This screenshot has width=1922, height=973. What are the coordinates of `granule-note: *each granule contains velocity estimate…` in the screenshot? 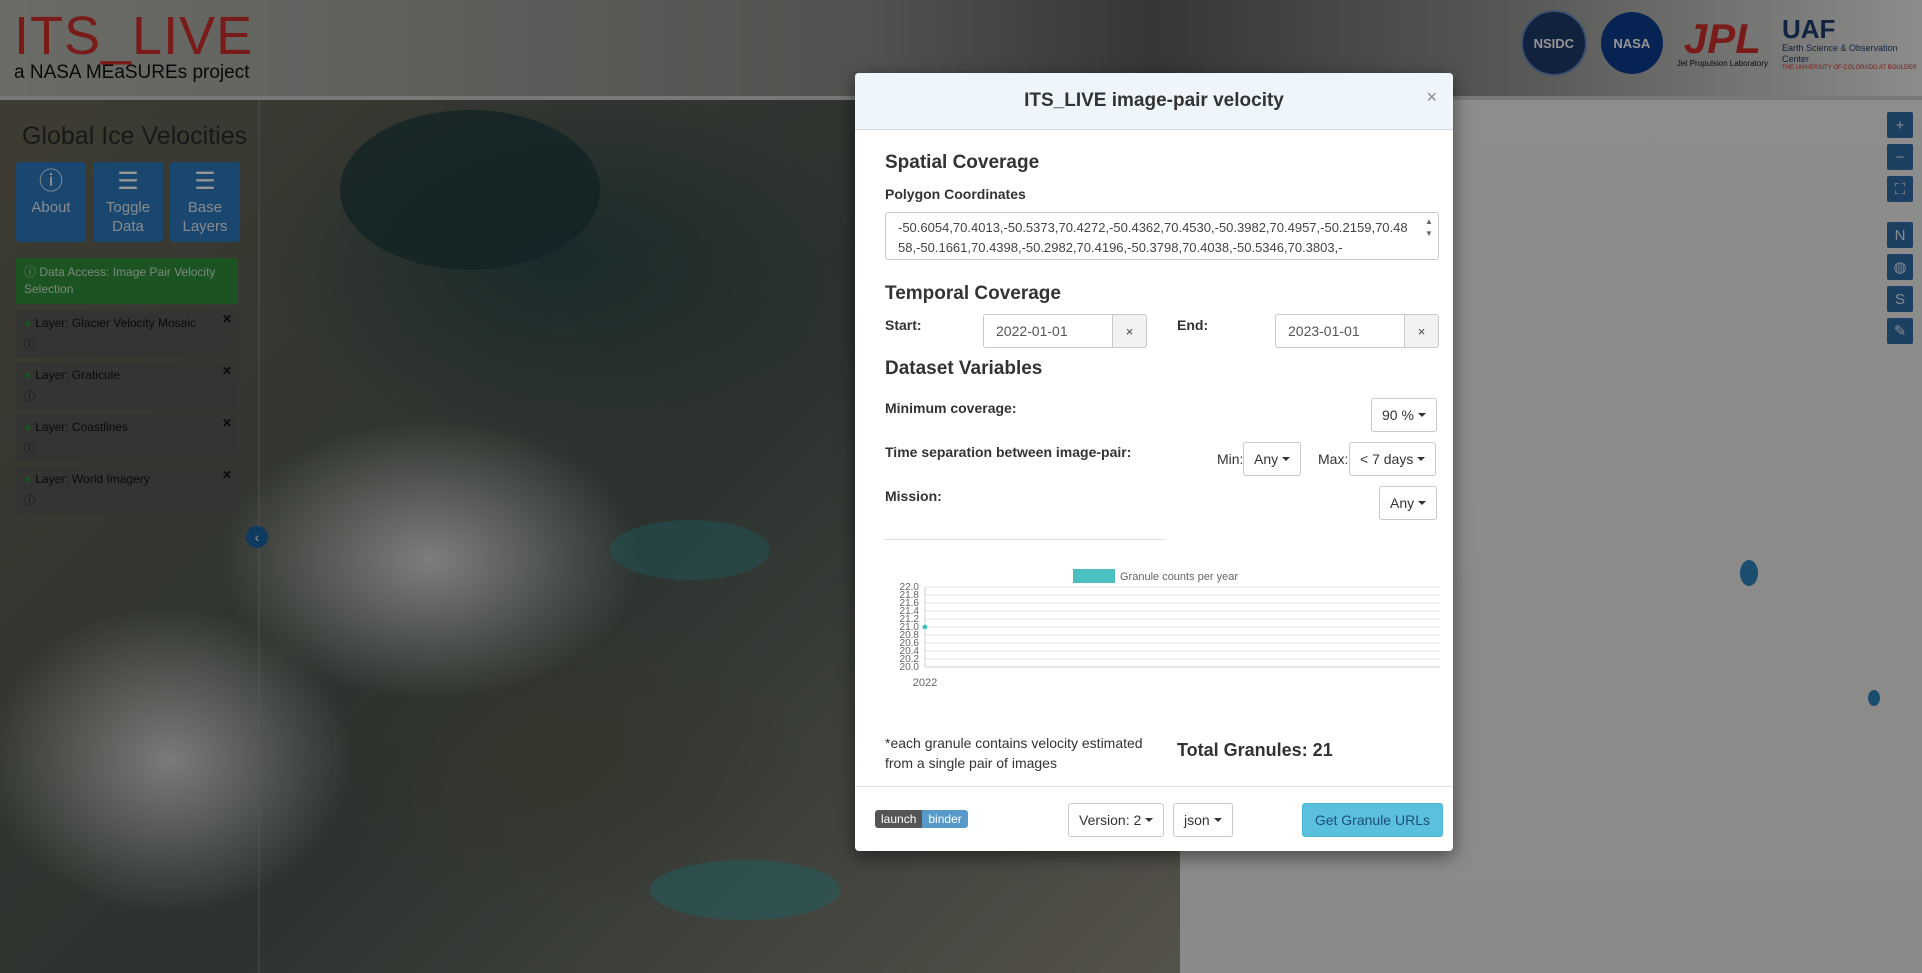 It's located at (1014, 753).